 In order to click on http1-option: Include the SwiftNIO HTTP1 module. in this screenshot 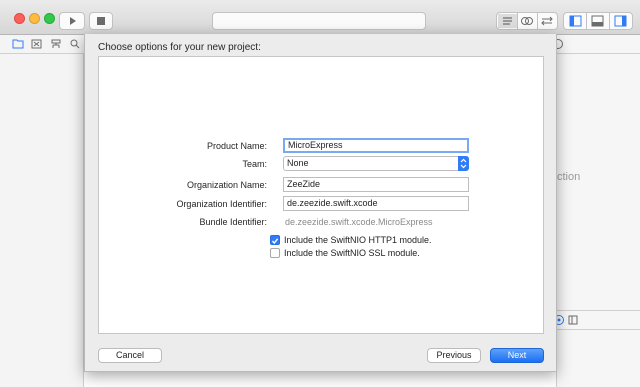, I will do `click(351, 240)`.